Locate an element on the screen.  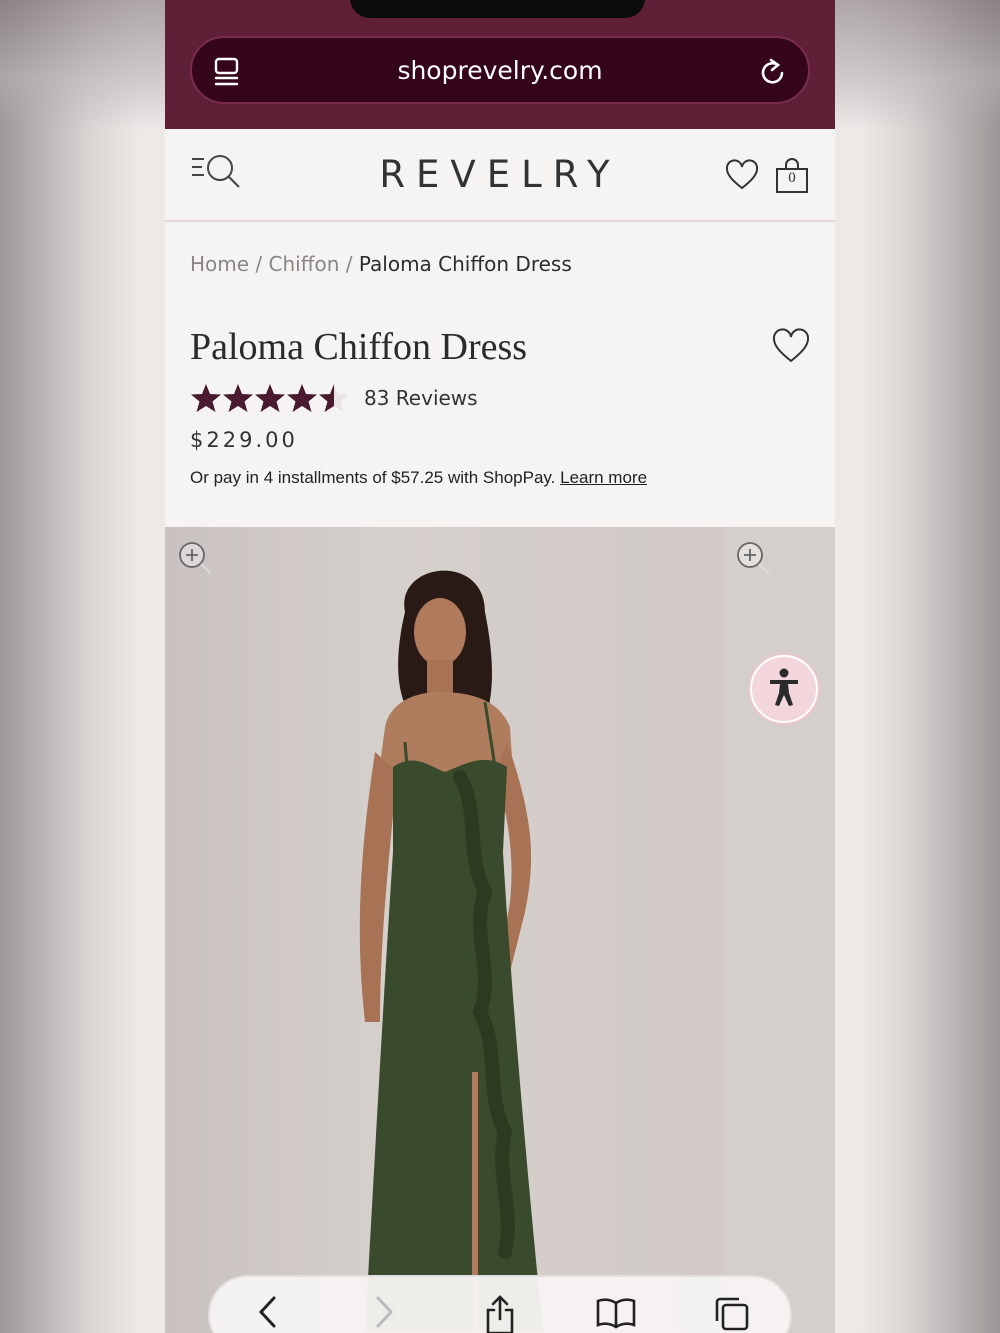
reload-icon is located at coordinates (773, 74).